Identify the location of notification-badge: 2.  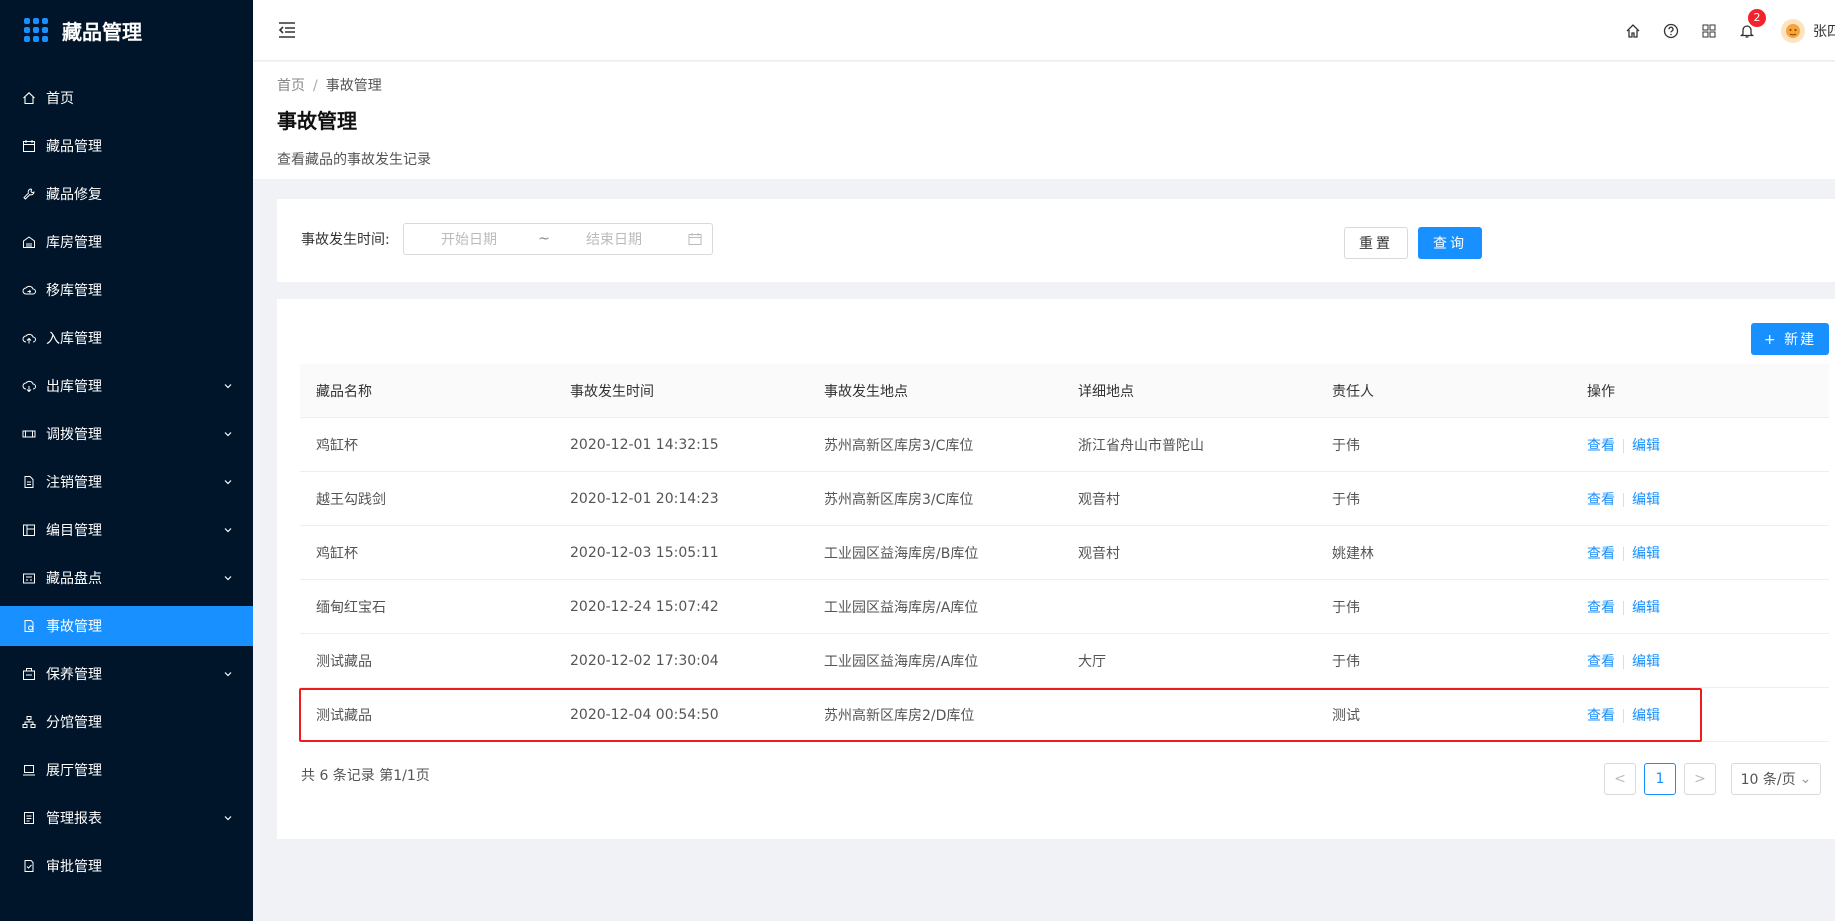
(1757, 17).